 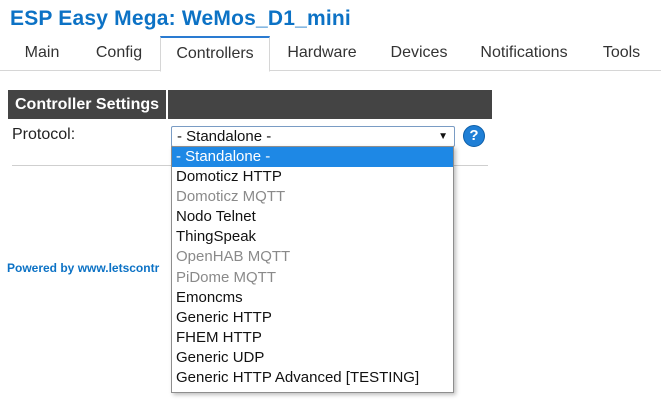 I want to click on app-title: ESP Easy Mega: WeMos_D1_mini, so click(x=180, y=18).